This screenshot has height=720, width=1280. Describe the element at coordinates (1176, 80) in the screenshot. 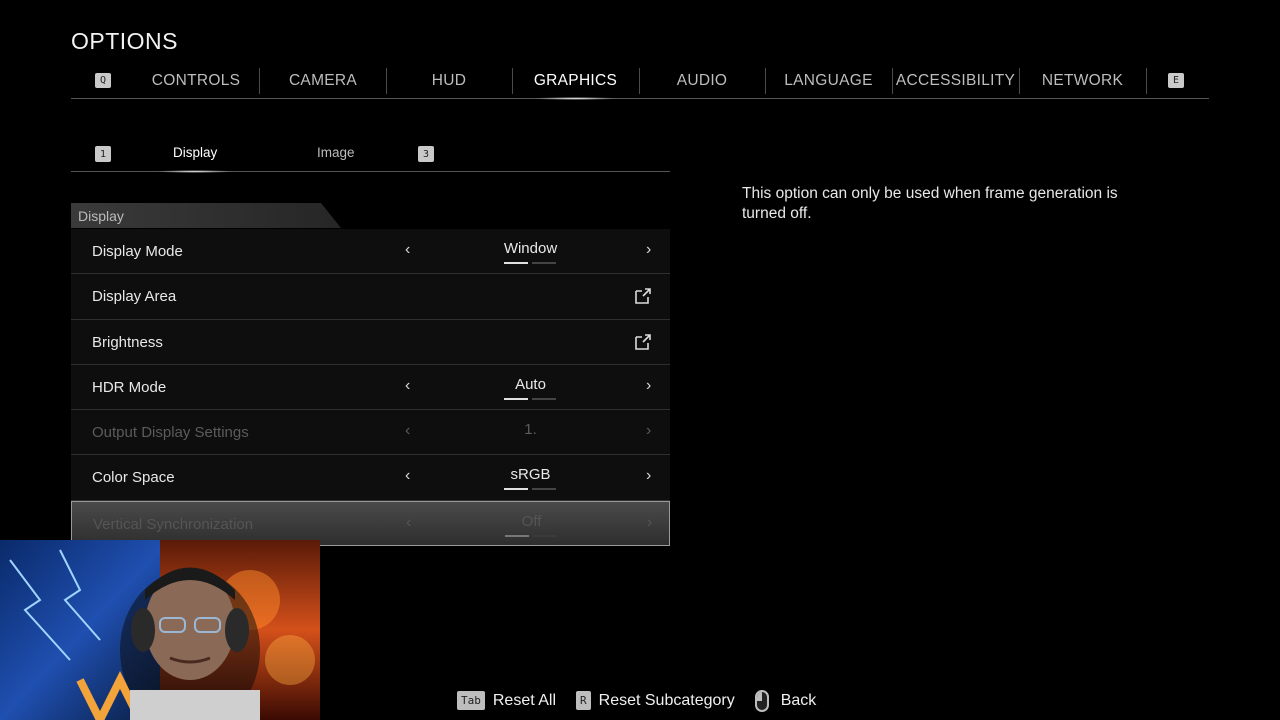

I see `e-key-hint: E` at that location.